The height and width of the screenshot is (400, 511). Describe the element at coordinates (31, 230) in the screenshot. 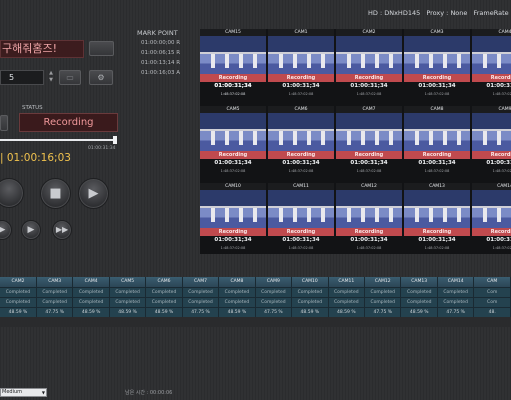

I see `next-button: ▶` at that location.